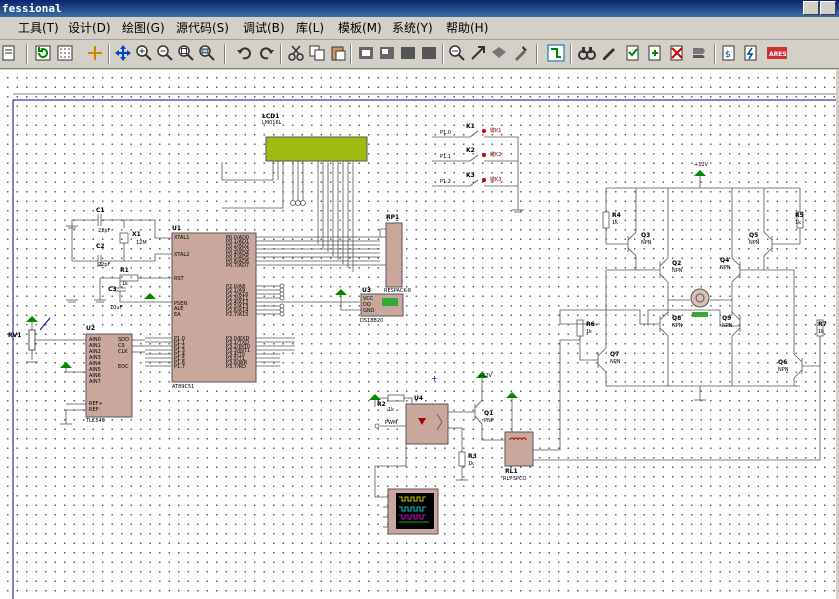 The width and height of the screenshot is (839, 599). Describe the element at coordinates (237, 315) in the screenshot. I see `u1-pin-p27: P2.7/A15` at that location.